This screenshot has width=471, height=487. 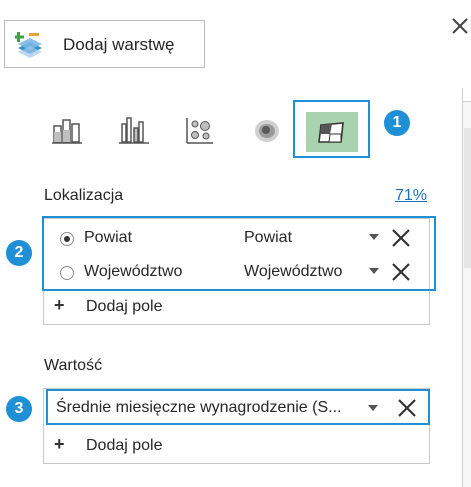 What do you see at coordinates (67, 131) in the screenshot?
I see `stacked-column-icon` at bounding box center [67, 131].